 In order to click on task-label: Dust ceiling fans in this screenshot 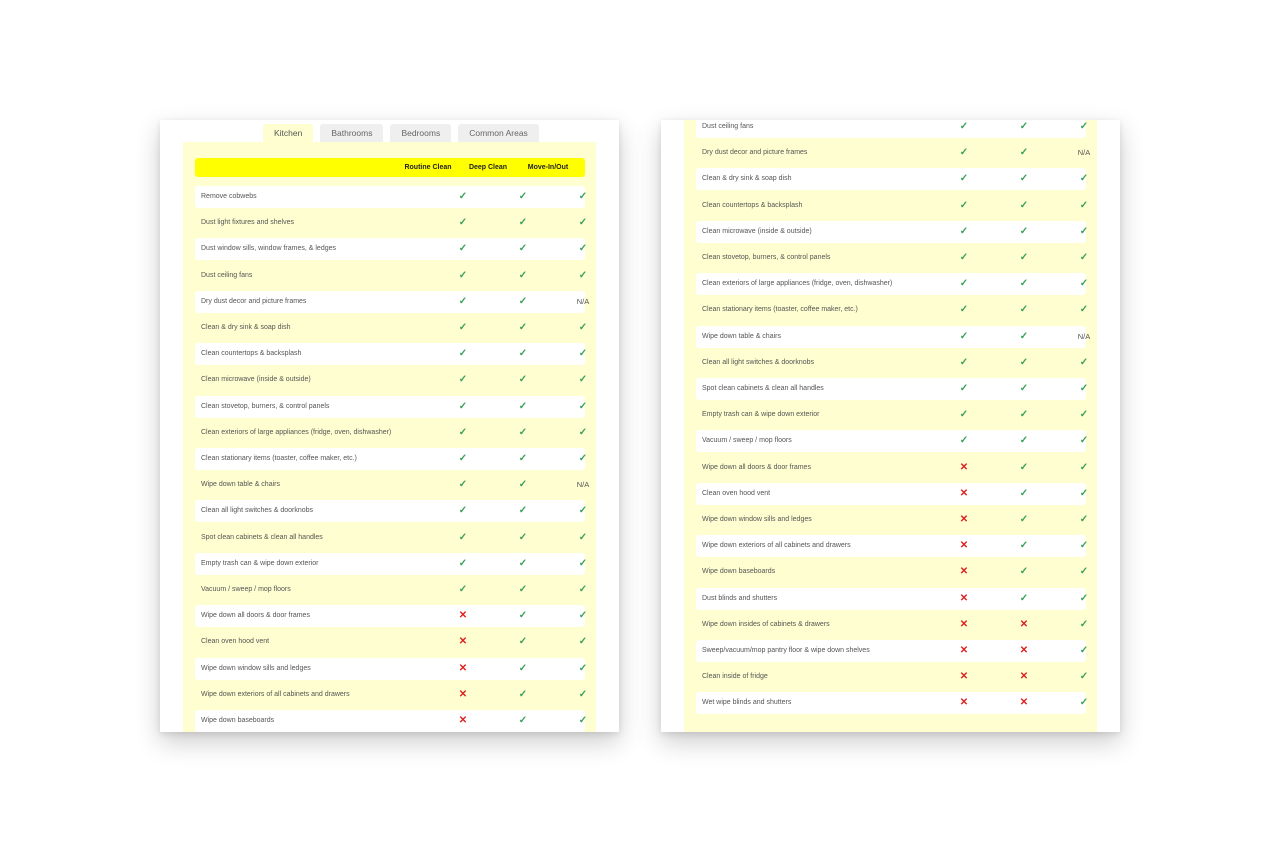, I will do `click(728, 126)`.